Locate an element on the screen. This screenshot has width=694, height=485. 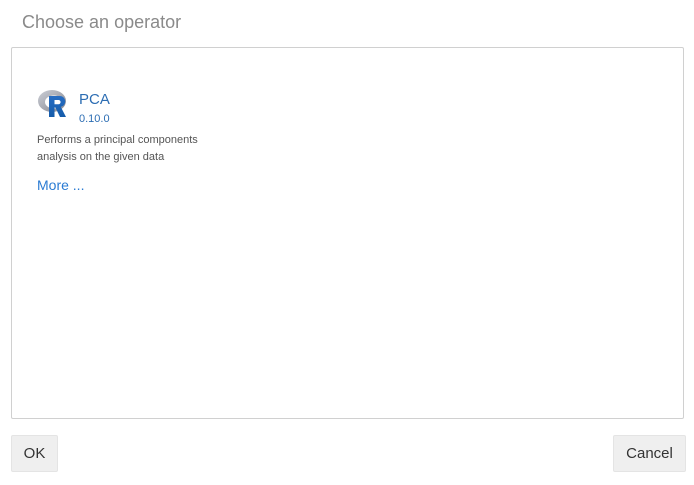
cancel-button: Cancel is located at coordinates (649, 453).